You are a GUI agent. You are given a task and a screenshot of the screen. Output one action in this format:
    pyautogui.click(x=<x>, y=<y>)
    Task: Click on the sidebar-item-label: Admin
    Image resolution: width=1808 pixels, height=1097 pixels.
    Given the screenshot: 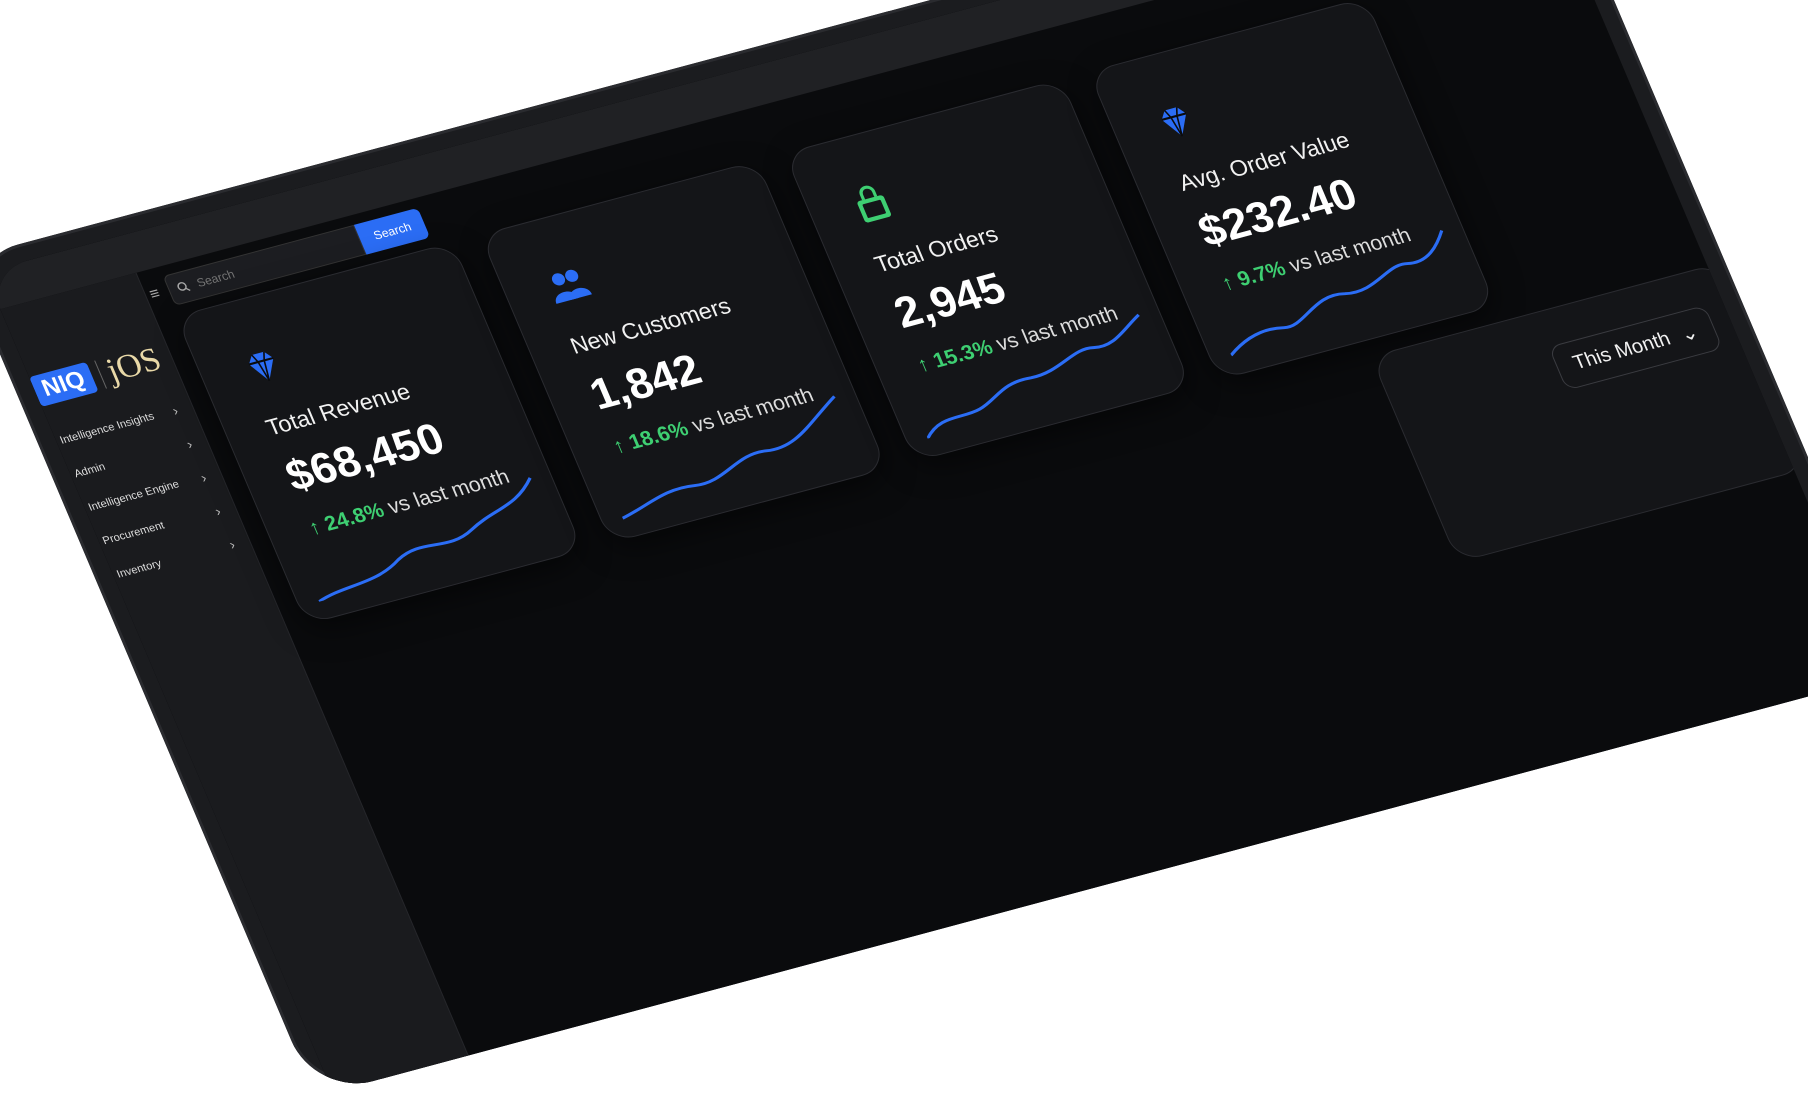 What is the action you would take?
    pyautogui.click(x=90, y=470)
    